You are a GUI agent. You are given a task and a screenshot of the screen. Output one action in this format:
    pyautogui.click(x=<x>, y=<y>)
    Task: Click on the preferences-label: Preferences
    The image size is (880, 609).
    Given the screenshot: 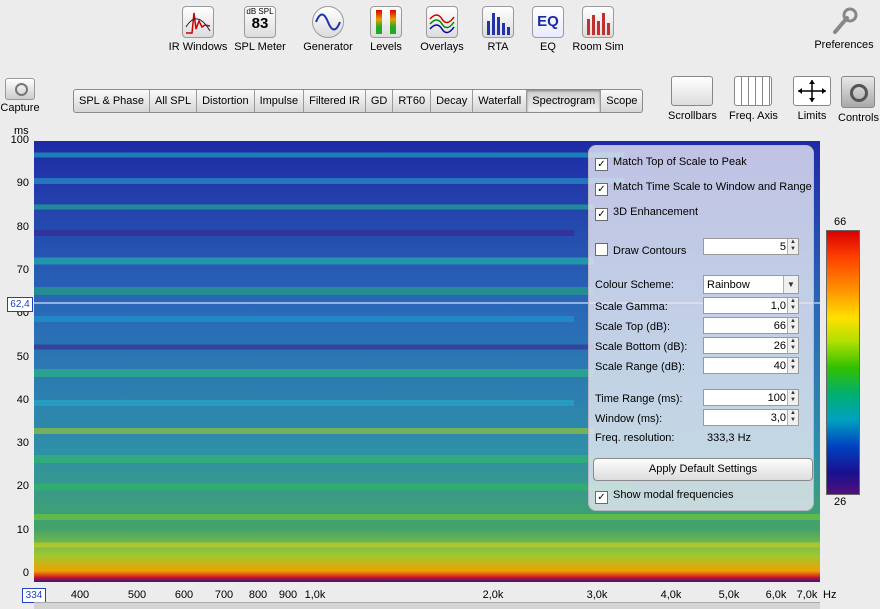 What is the action you would take?
    pyautogui.click(x=844, y=45)
    